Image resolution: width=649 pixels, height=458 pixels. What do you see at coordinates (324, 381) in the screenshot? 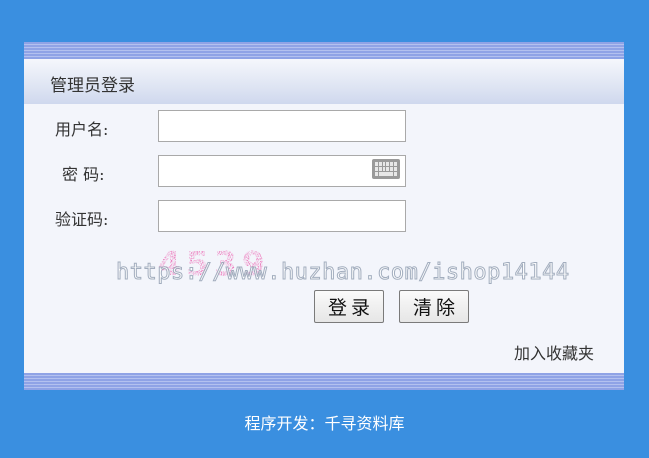
I see `panel-bottom-stripe` at bounding box center [324, 381].